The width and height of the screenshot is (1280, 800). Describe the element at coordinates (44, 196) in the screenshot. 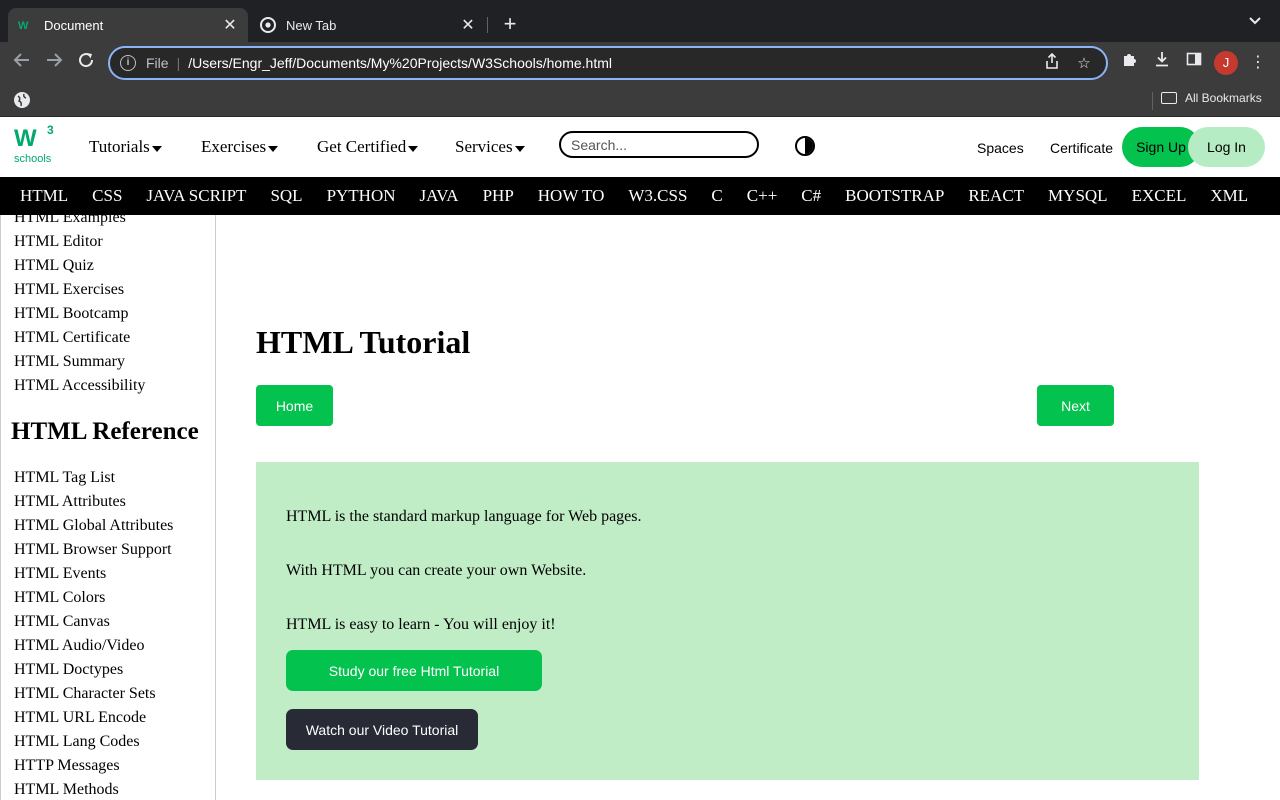

I see `topic-link-html: HTML` at that location.